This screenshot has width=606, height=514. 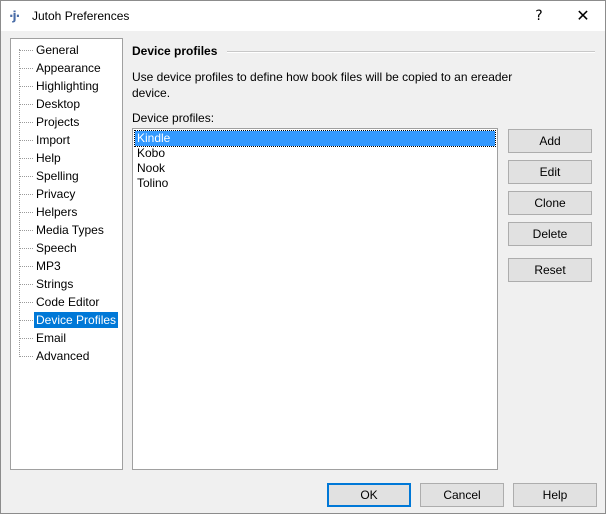 I want to click on edit-button: Edit, so click(x=550, y=172).